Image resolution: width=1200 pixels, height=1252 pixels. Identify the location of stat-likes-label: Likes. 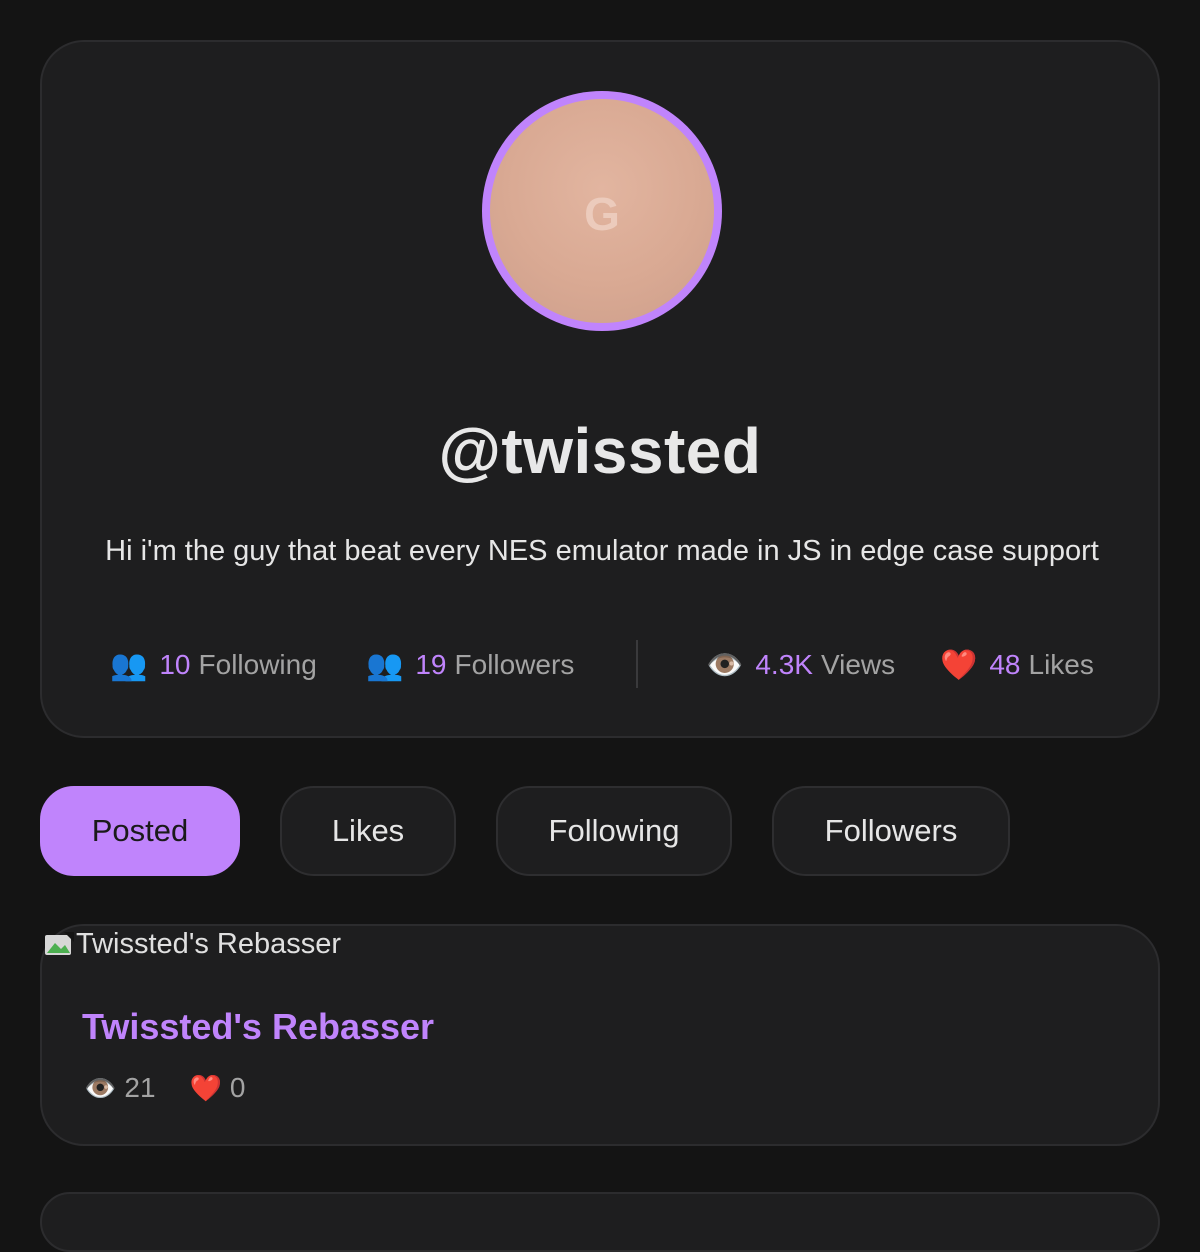
(1061, 664).